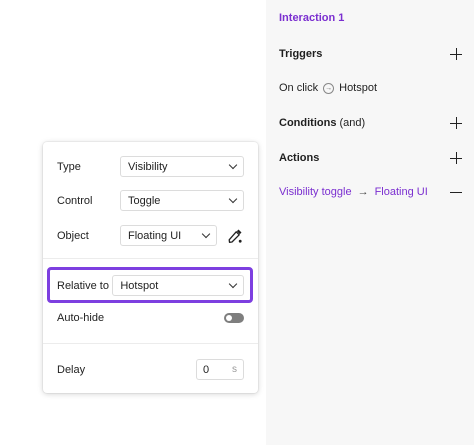 Image resolution: width=474 pixels, height=445 pixels. I want to click on trigger-item: On click → Hotspot, so click(370, 88).